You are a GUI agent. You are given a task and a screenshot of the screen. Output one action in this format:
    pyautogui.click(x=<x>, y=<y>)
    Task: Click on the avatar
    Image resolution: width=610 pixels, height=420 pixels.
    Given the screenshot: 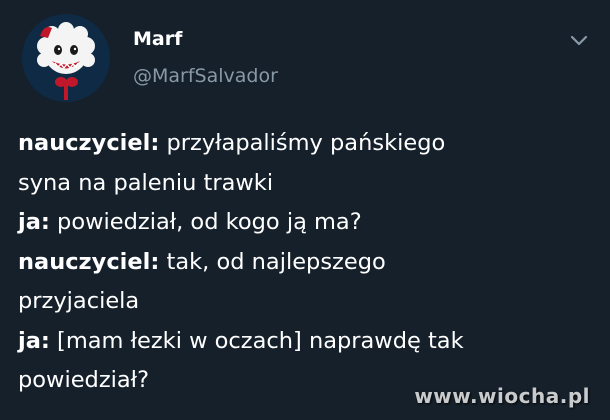 What is the action you would take?
    pyautogui.click(x=66, y=58)
    